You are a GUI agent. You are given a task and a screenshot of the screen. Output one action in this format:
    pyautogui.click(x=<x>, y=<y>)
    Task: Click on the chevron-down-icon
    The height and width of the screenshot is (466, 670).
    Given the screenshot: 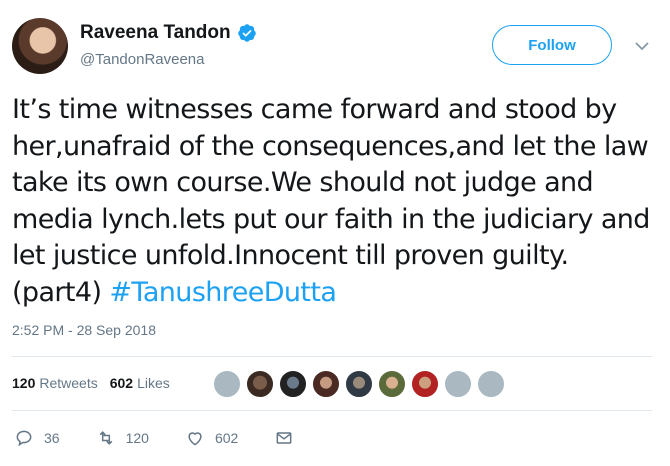 What is the action you would take?
    pyautogui.click(x=642, y=46)
    